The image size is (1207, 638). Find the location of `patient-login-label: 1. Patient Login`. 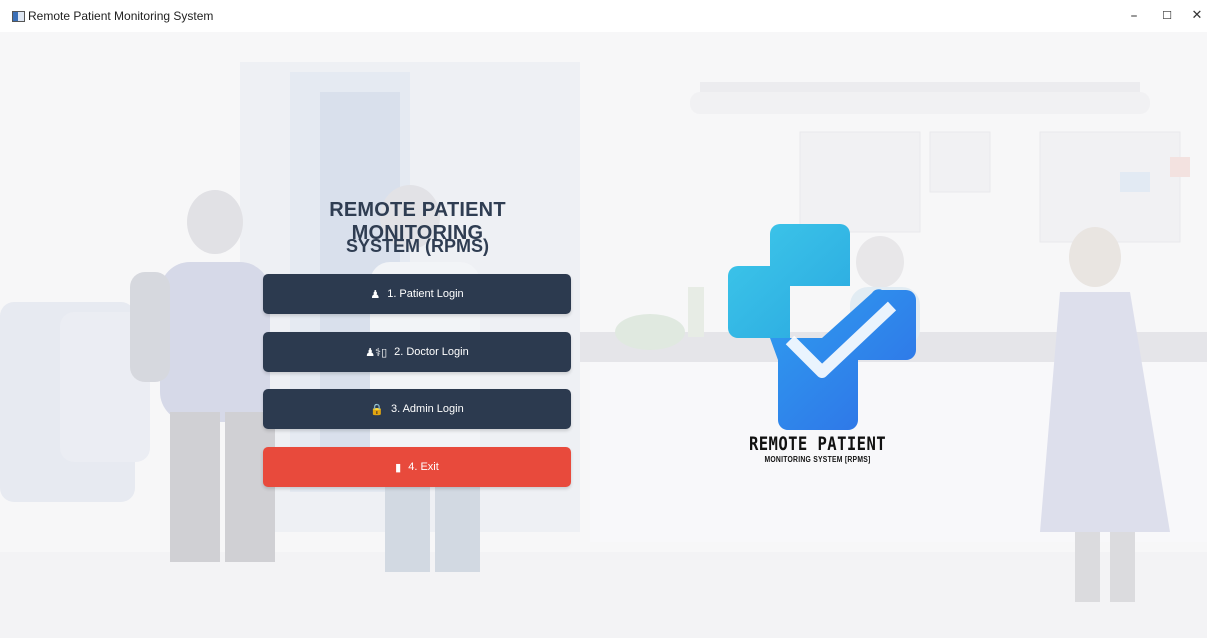

patient-login-label: 1. Patient Login is located at coordinates (425, 294).